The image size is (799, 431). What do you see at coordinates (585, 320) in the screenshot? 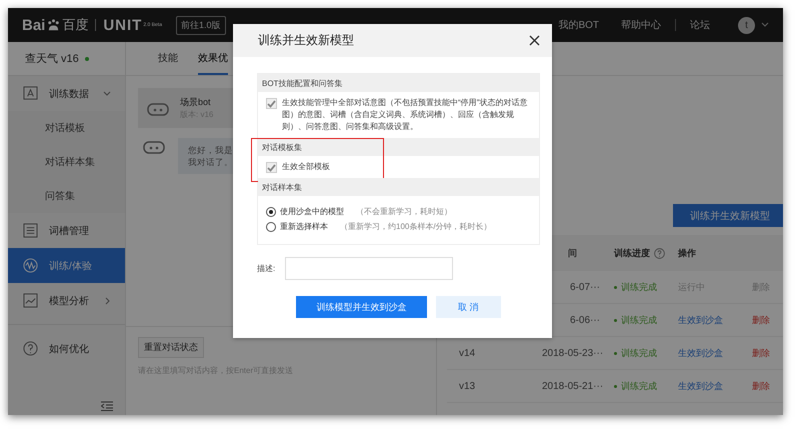
I see `table-cell: 6-06···` at bounding box center [585, 320].